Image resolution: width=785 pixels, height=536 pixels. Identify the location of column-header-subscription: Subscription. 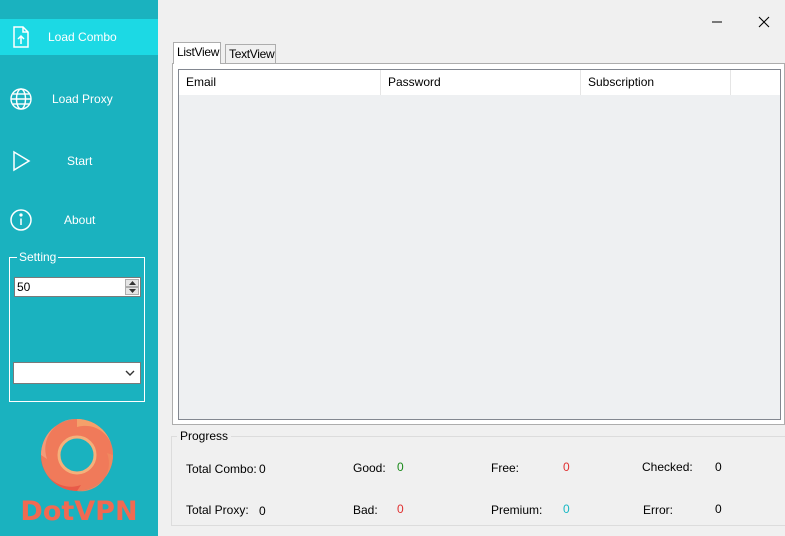
(656, 82).